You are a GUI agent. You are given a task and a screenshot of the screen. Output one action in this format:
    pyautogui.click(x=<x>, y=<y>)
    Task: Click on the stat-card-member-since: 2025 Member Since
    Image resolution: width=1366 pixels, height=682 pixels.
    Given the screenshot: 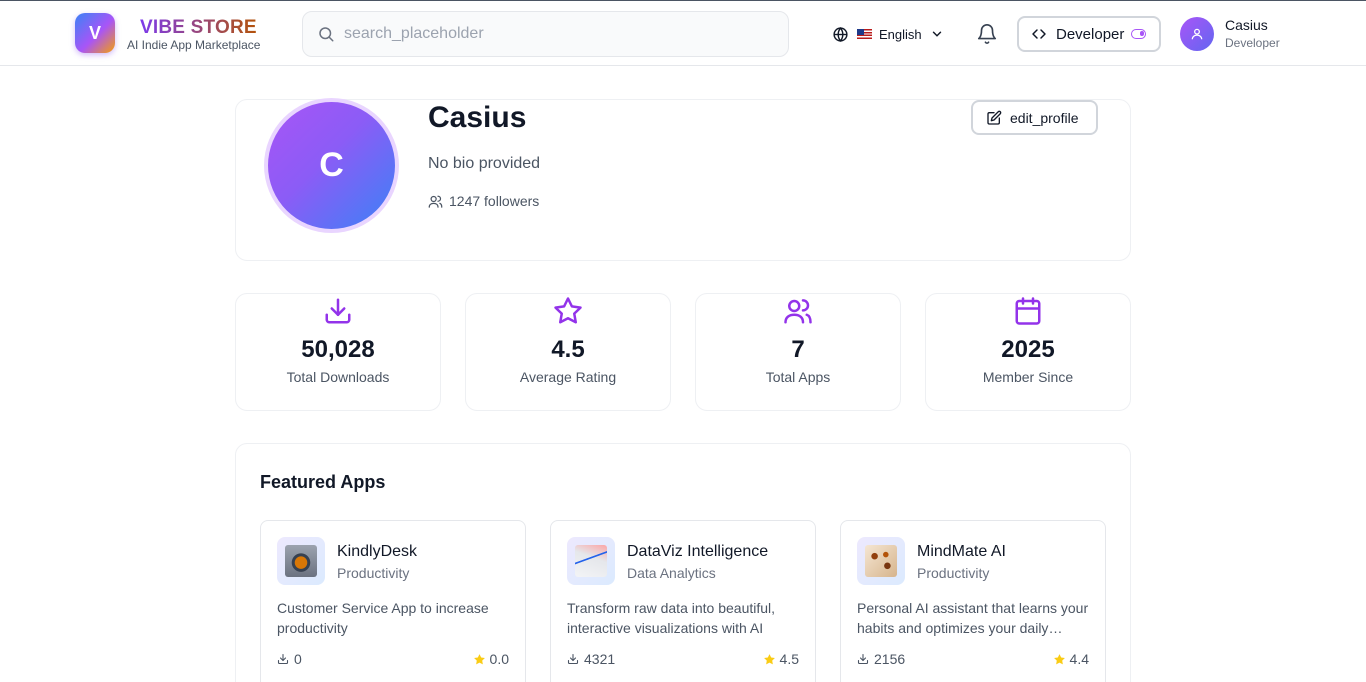 What is the action you would take?
    pyautogui.click(x=1028, y=352)
    